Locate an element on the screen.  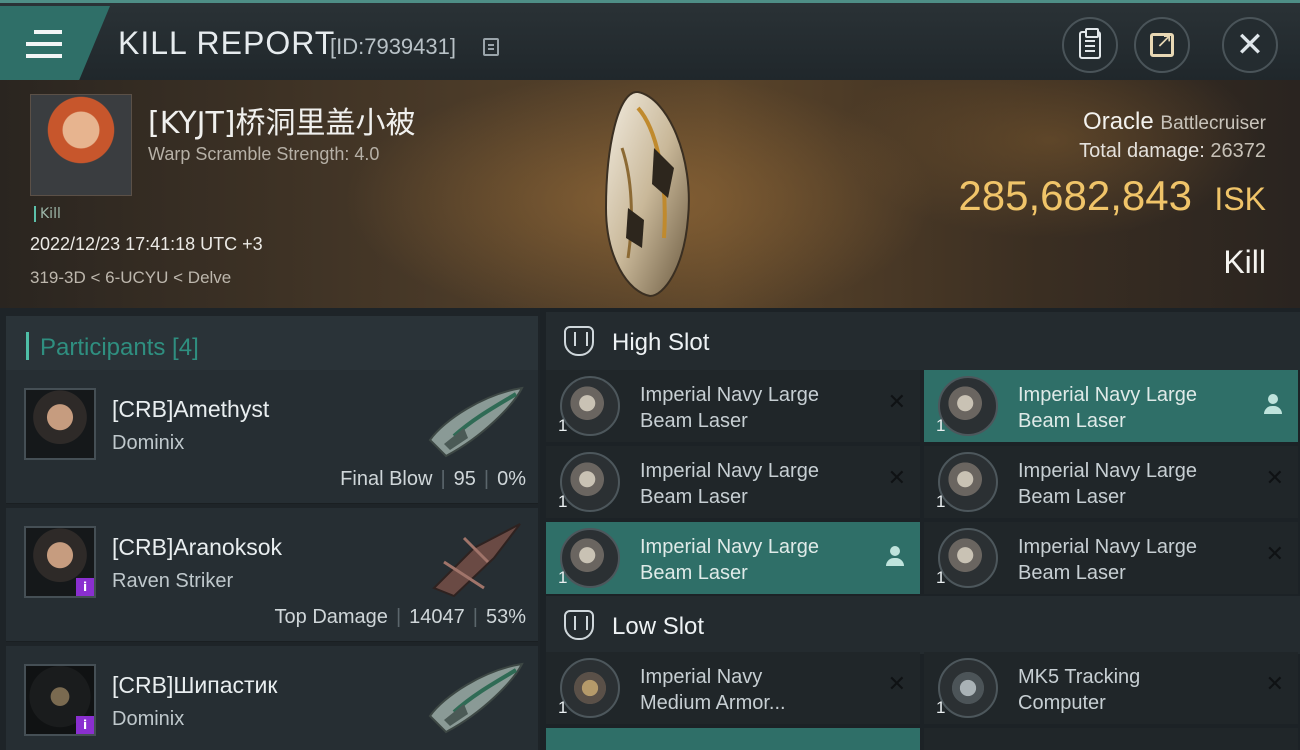
accent-bar is located at coordinates (27, 346).